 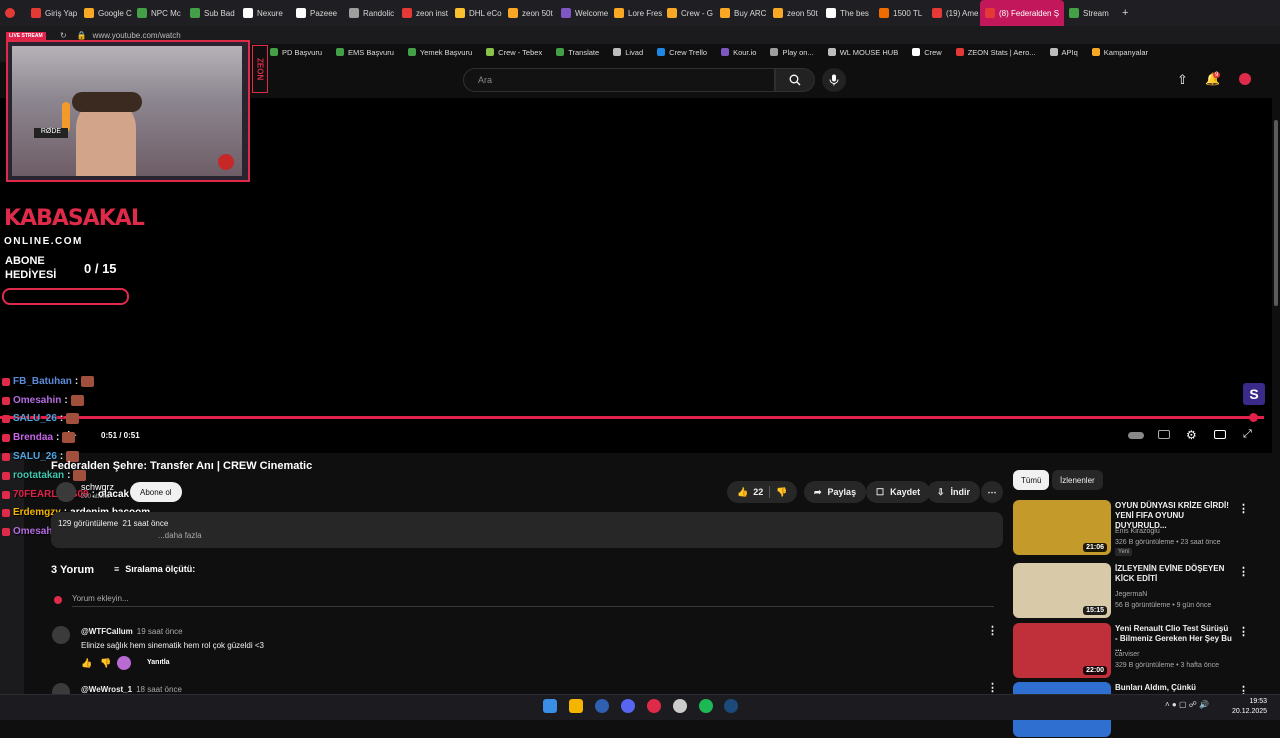 I want to click on browser-tab: Nexure, so click(x=264, y=13).